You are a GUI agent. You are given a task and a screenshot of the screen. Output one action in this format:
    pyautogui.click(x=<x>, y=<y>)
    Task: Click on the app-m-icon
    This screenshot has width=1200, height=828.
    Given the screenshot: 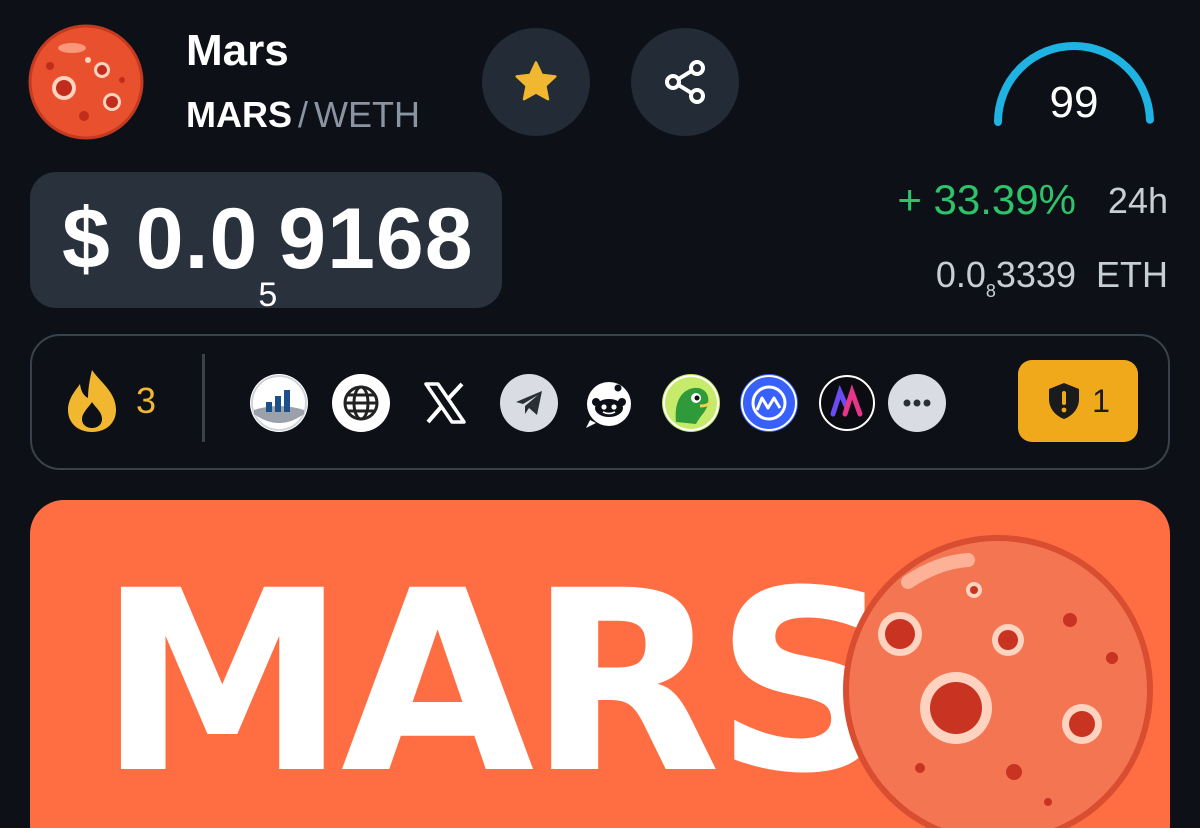 What is the action you would take?
    pyautogui.click(x=847, y=403)
    